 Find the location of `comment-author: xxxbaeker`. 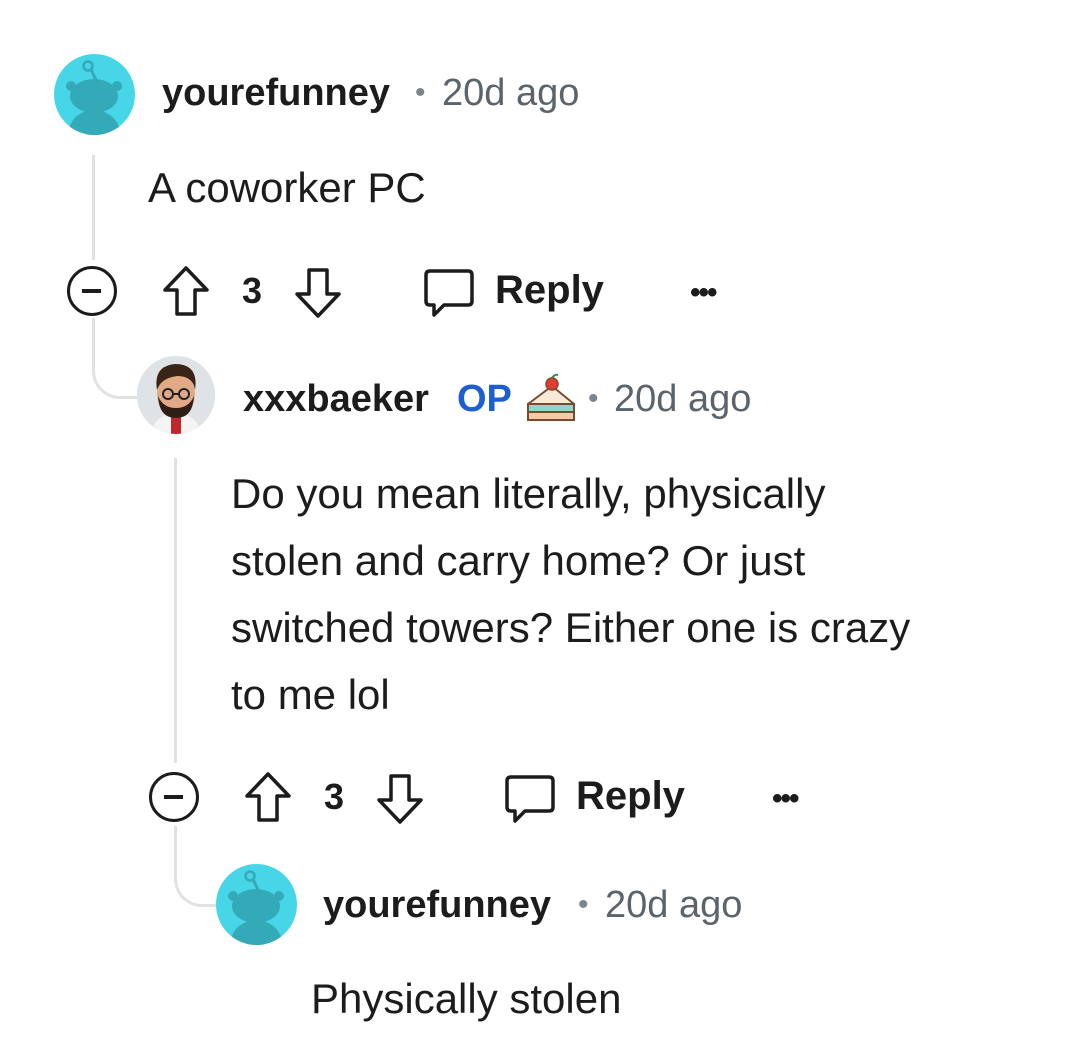

comment-author: xxxbaeker is located at coordinates (336, 399).